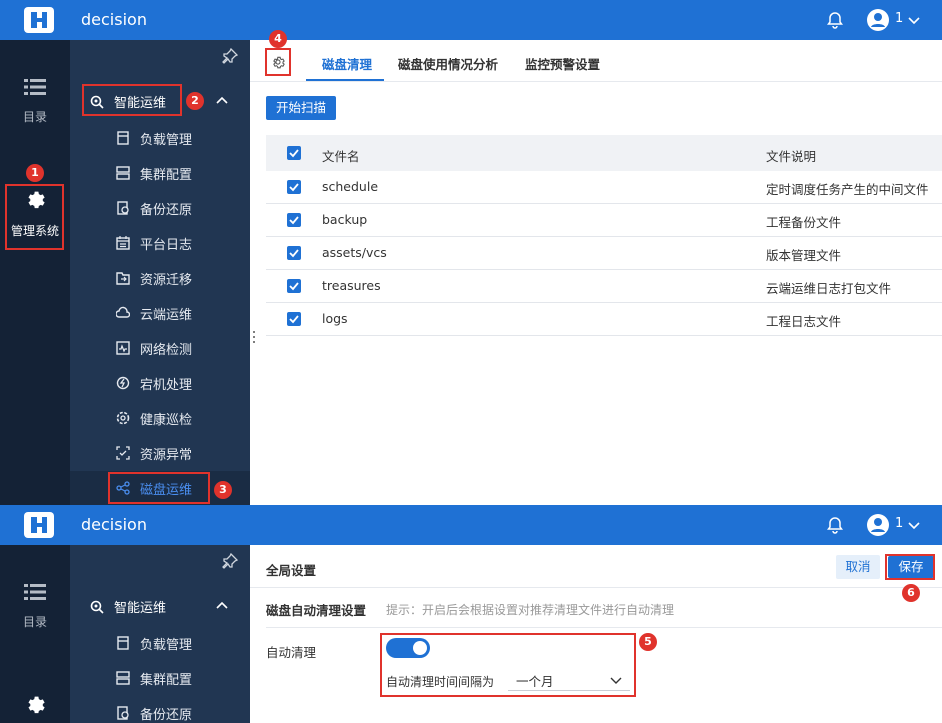 The image size is (942, 723). I want to click on select-all-checkbox, so click(294, 153).